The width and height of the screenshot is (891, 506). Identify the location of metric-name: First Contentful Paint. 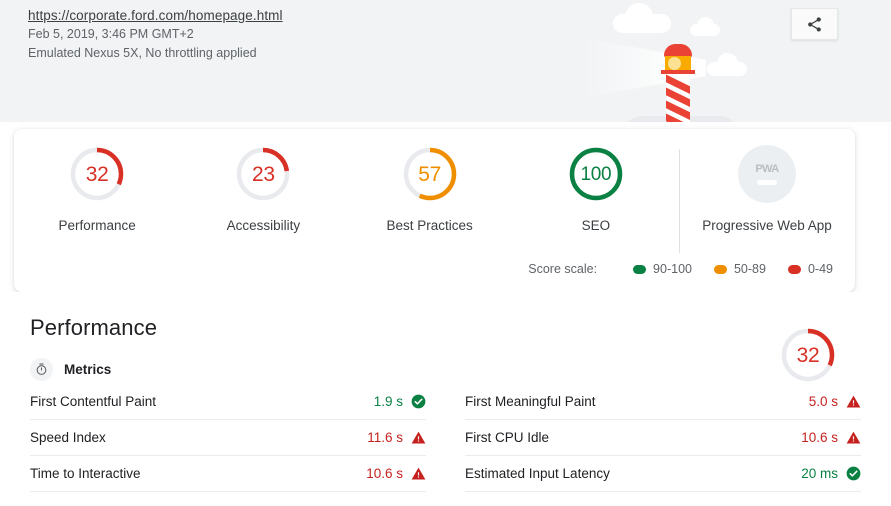
(93, 401).